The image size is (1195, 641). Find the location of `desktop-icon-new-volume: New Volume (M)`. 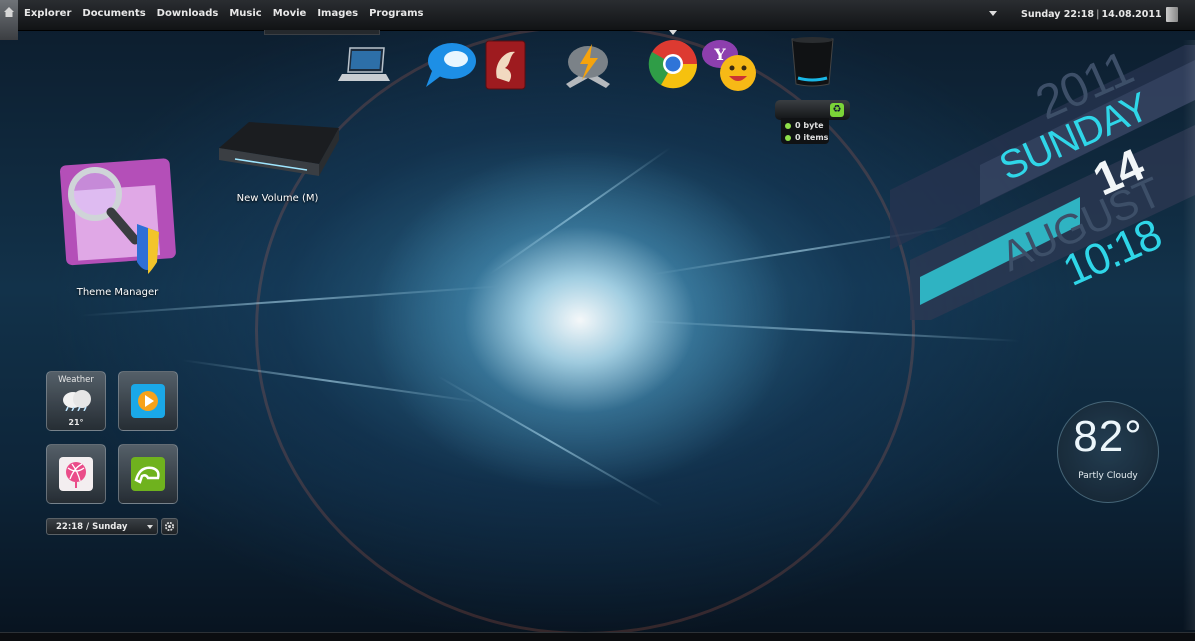

desktop-icon-new-volume: New Volume (M) is located at coordinates (277, 161).